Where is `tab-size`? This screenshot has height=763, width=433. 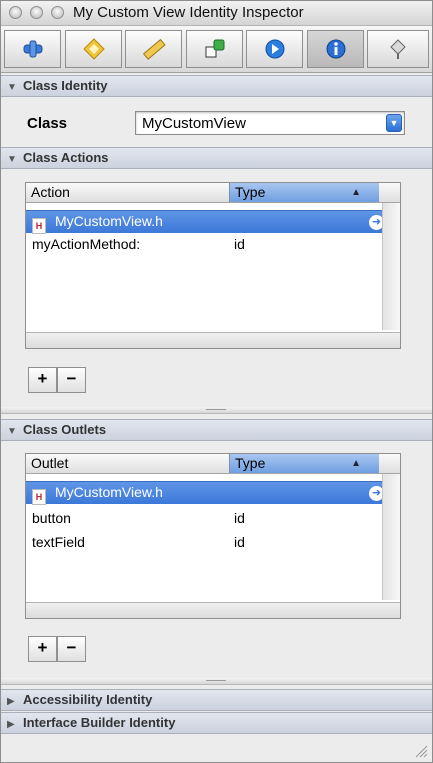
tab-size is located at coordinates (153, 49).